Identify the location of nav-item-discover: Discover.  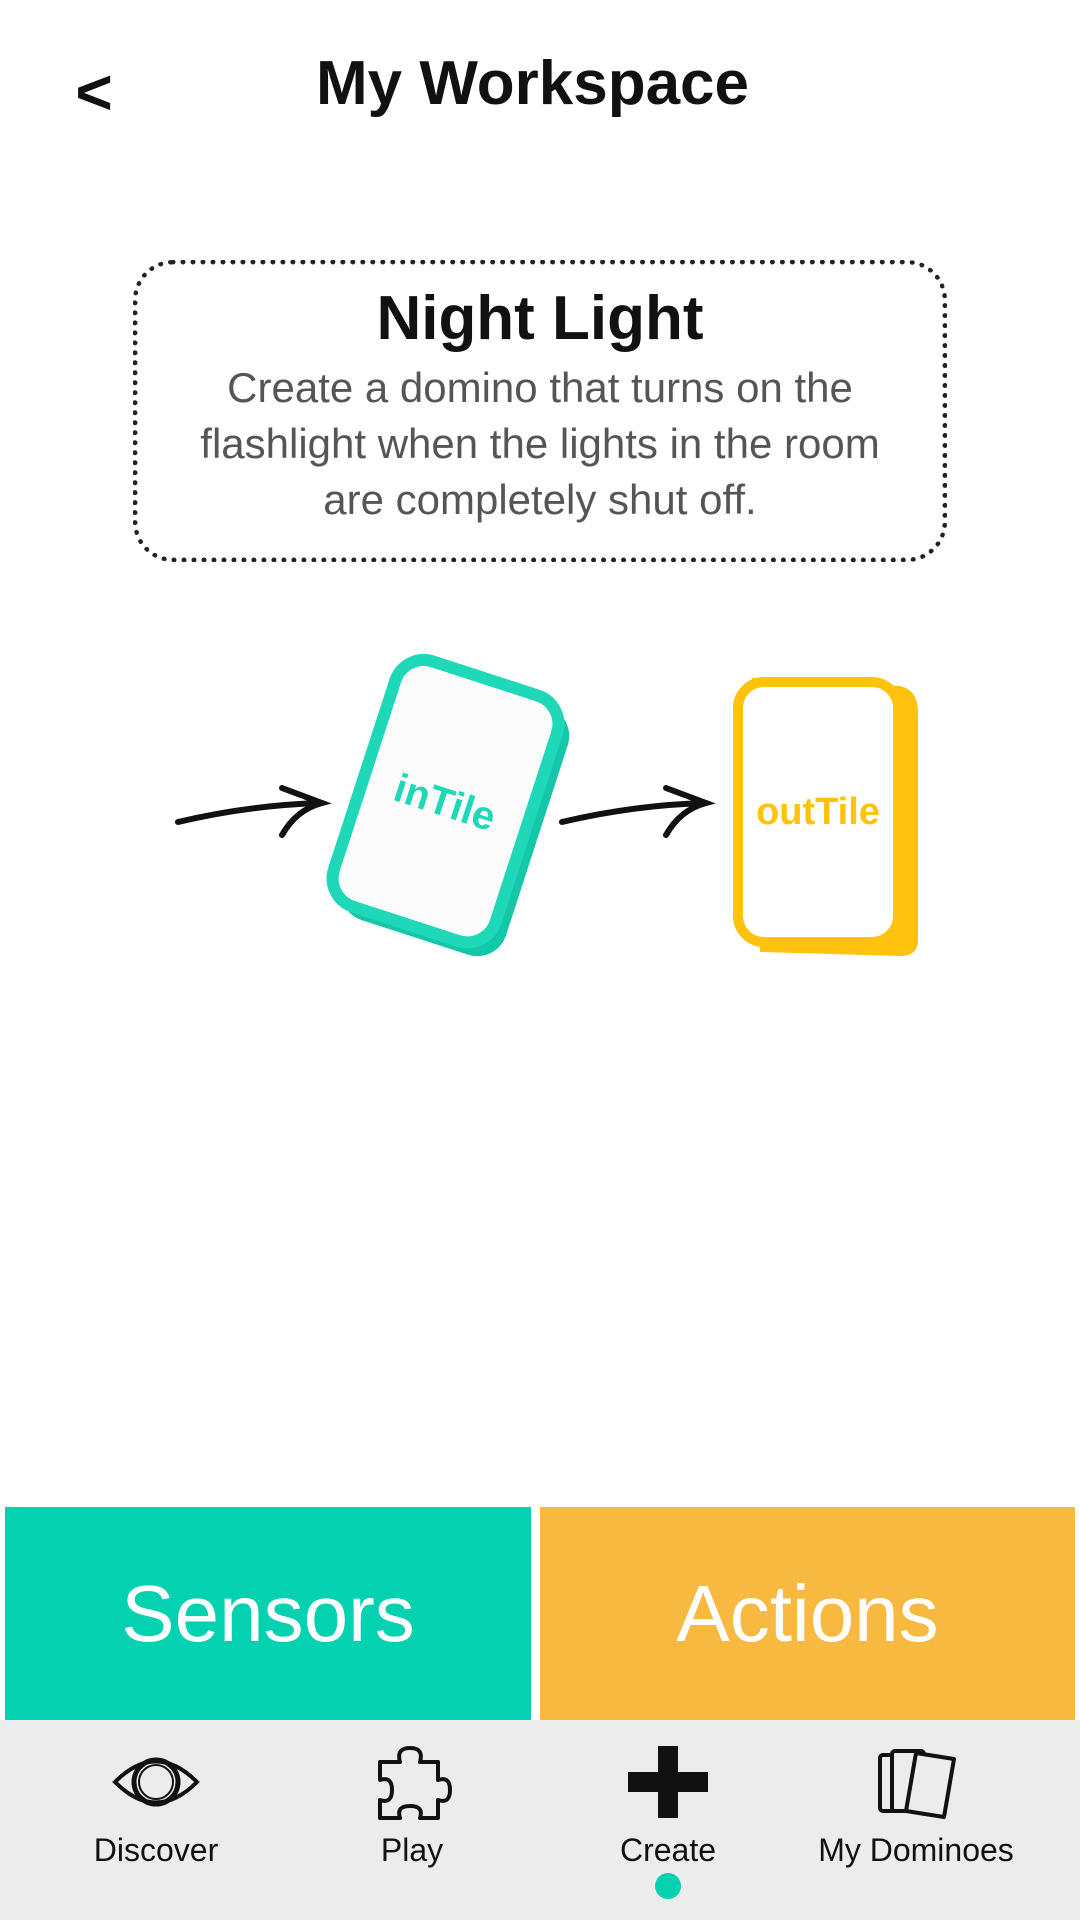
(156, 1820).